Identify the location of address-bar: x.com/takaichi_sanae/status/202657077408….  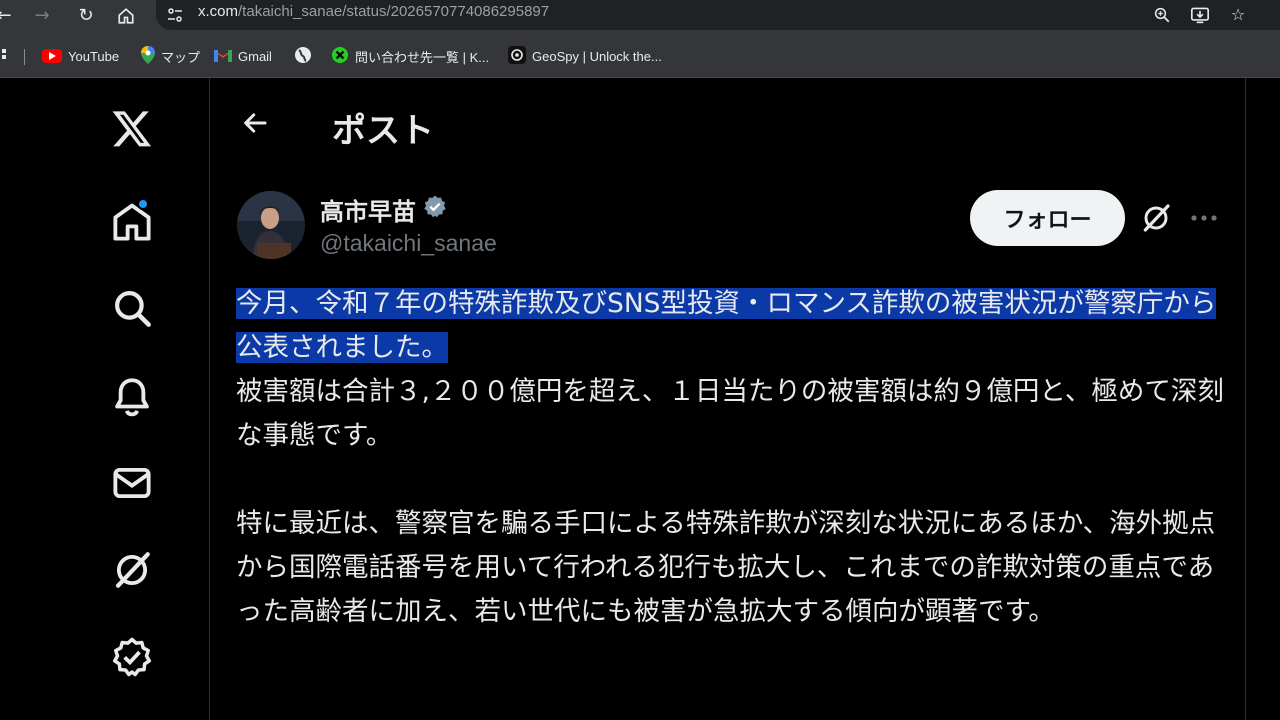
(718, 15).